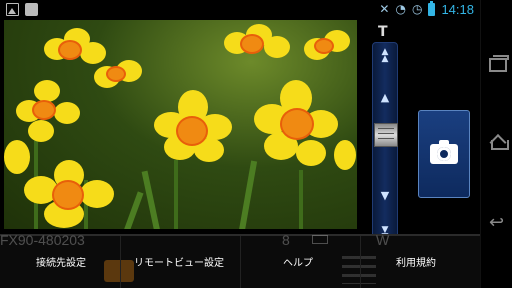  I want to click on zoom-control: T ▲▲ ▲ ▼ ▼▼, so click(386, 134).